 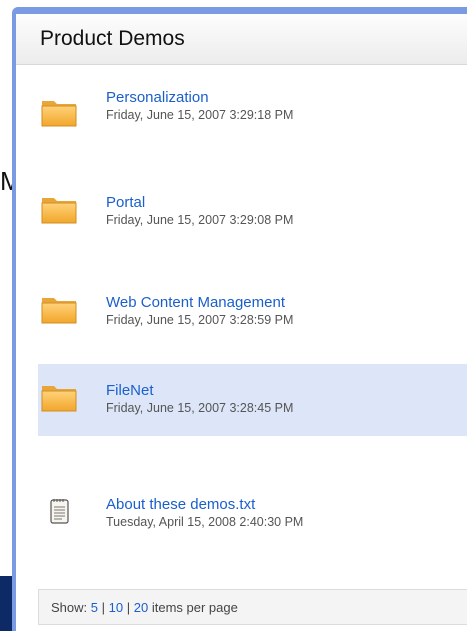 What do you see at coordinates (200, 320) in the screenshot?
I see `item-date: Friday, June 15, 2007 3:28:59 PM` at bounding box center [200, 320].